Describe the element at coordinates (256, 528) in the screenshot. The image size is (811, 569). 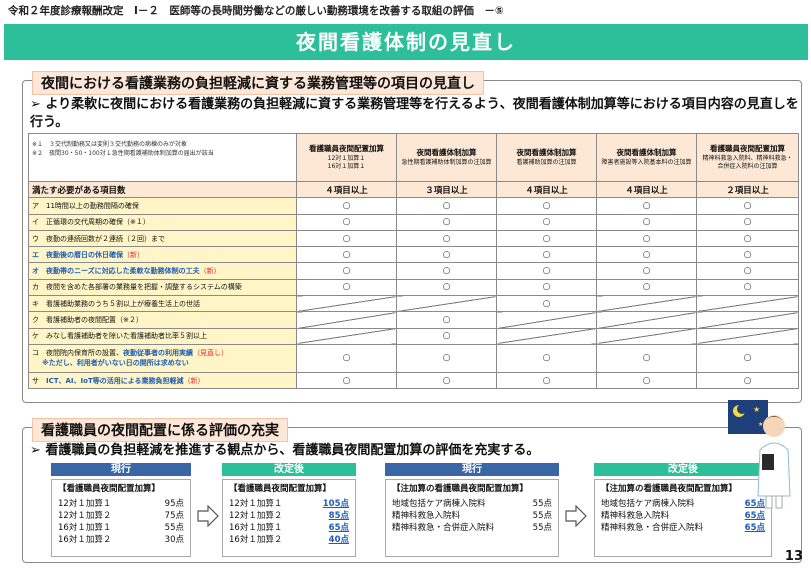
I see `fee-label: 16対１加算１` at that location.